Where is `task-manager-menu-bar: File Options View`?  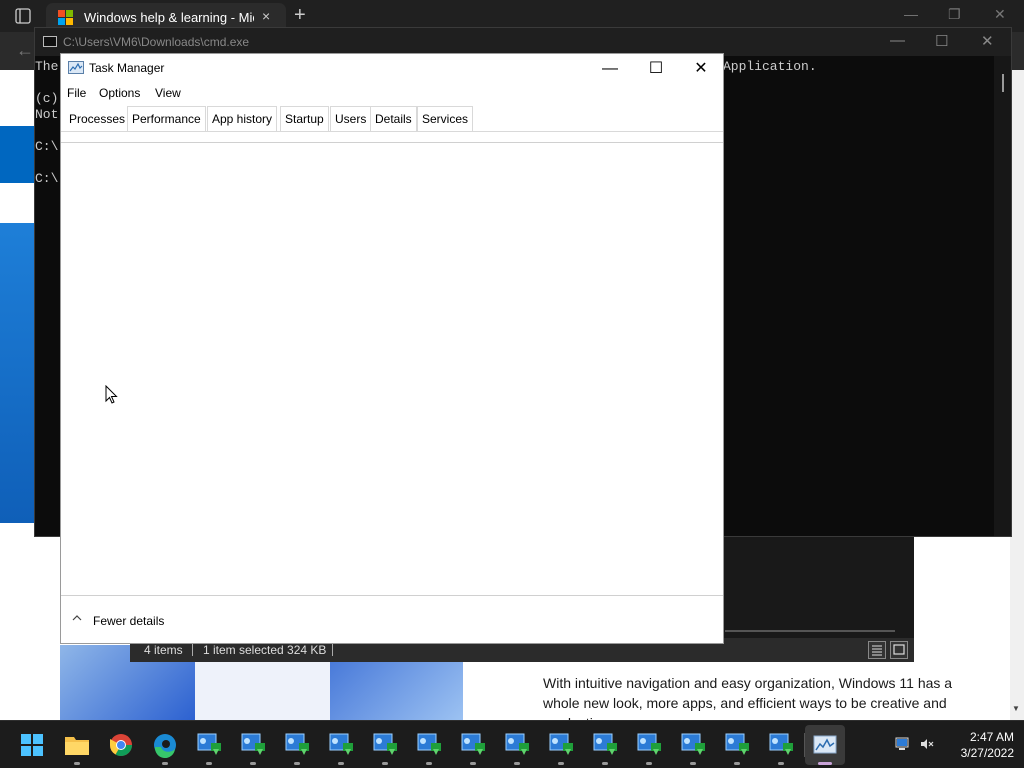
task-manager-menu-bar: File Options View is located at coordinates (392, 93).